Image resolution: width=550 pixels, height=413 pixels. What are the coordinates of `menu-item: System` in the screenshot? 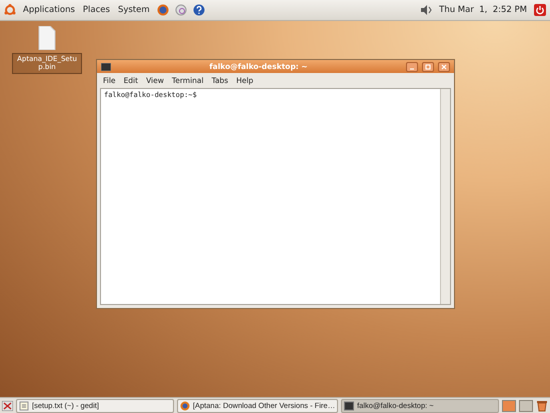 It's located at (133, 10).